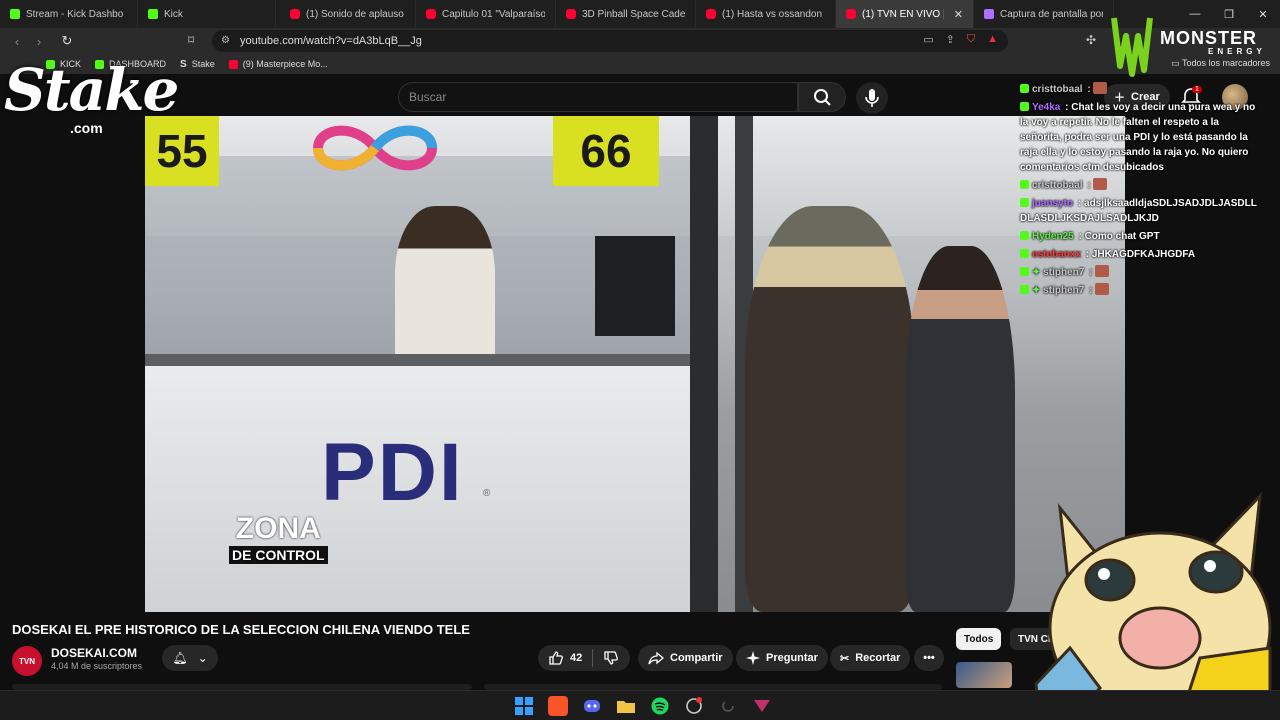 The height and width of the screenshot is (720, 1280). Describe the element at coordinates (355, 14) in the screenshot. I see `tab-label: (1) Sonido de aplauso` at that location.